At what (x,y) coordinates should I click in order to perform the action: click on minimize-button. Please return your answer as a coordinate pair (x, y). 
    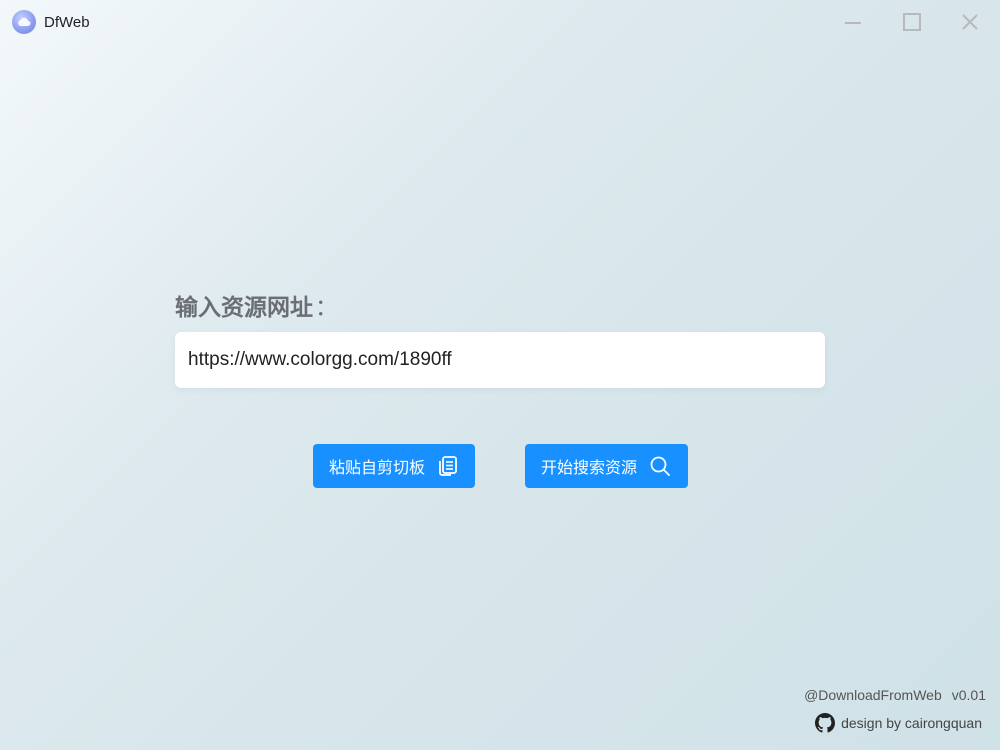
    Looking at the image, I should click on (853, 22).